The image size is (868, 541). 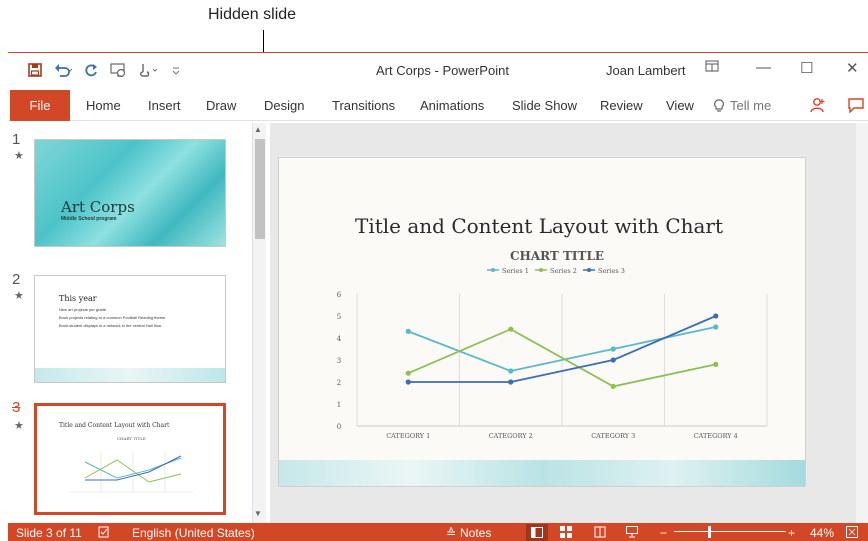 What do you see at coordinates (852, 68) in the screenshot?
I see `close-button: ✕` at bounding box center [852, 68].